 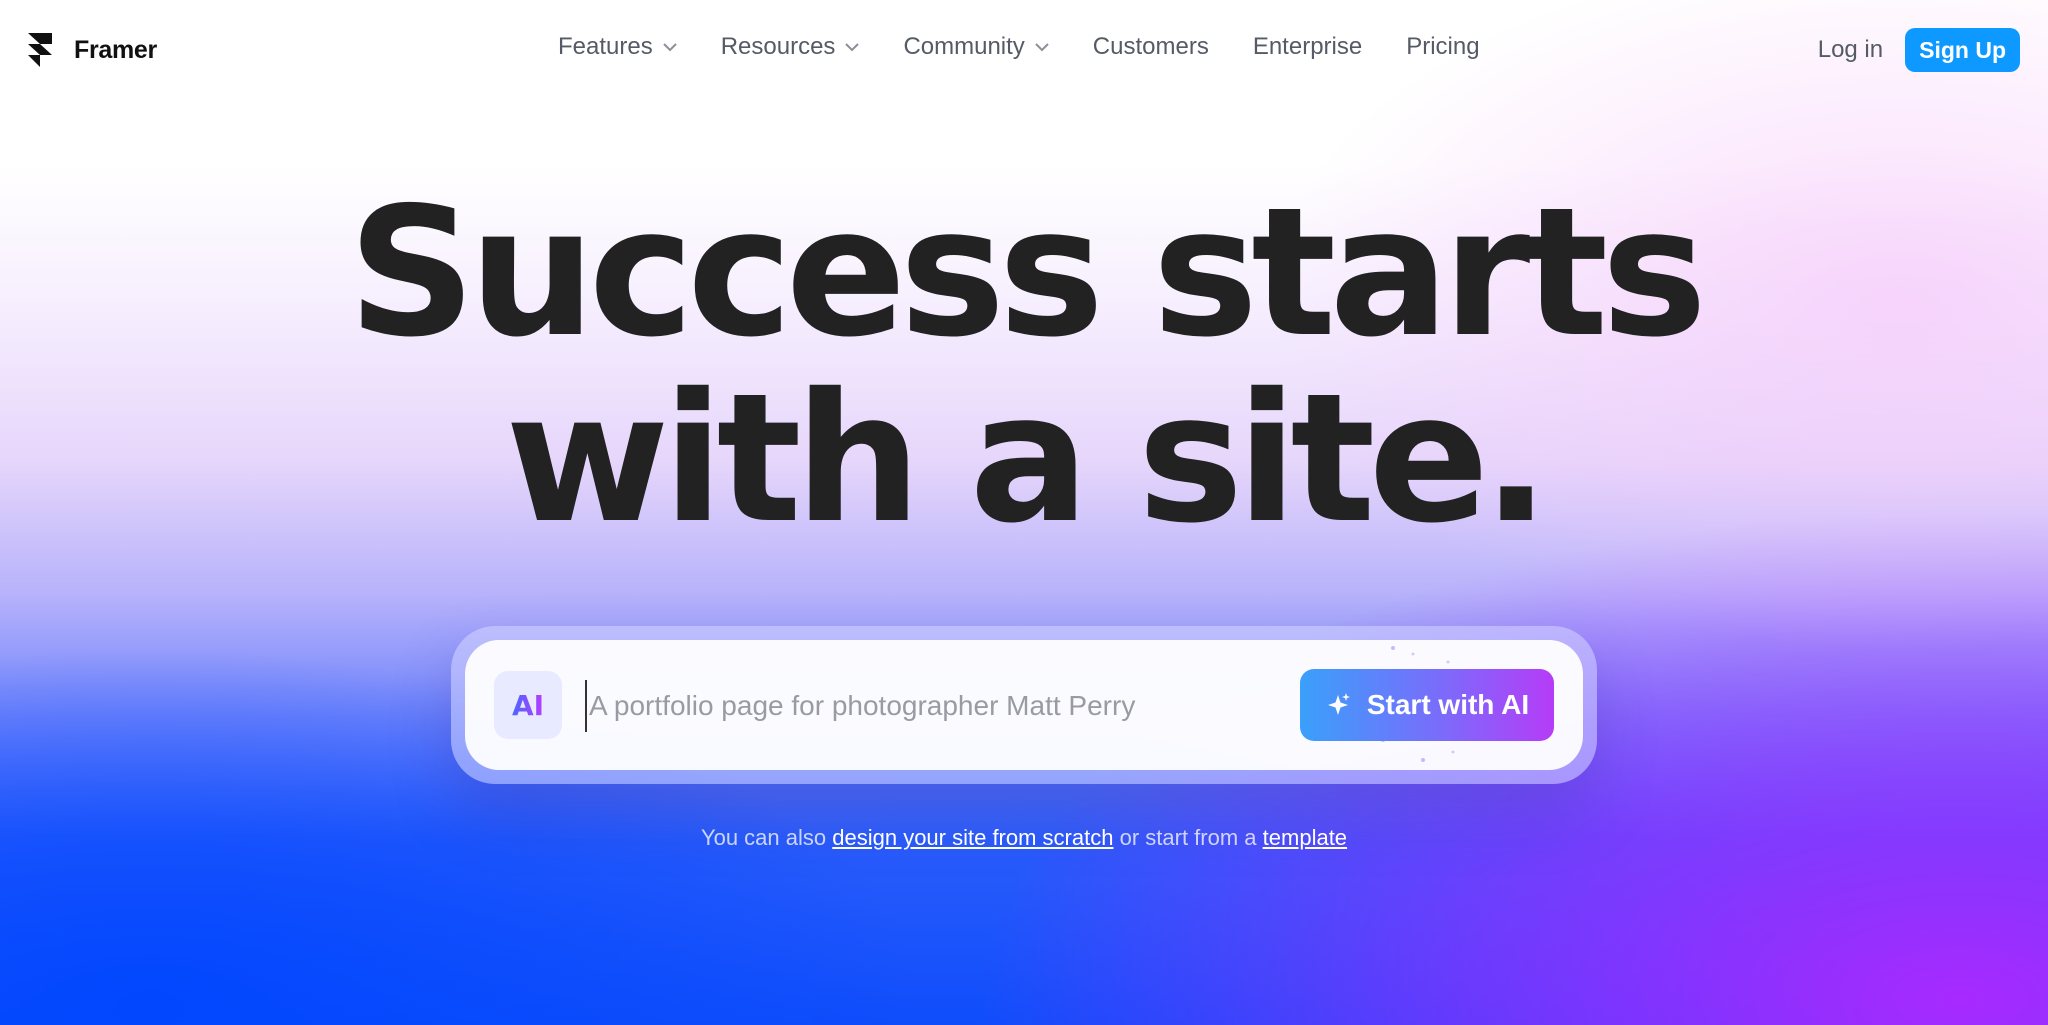 I want to click on ai-prompt-box: AI Start with AI, so click(x=1024, y=705).